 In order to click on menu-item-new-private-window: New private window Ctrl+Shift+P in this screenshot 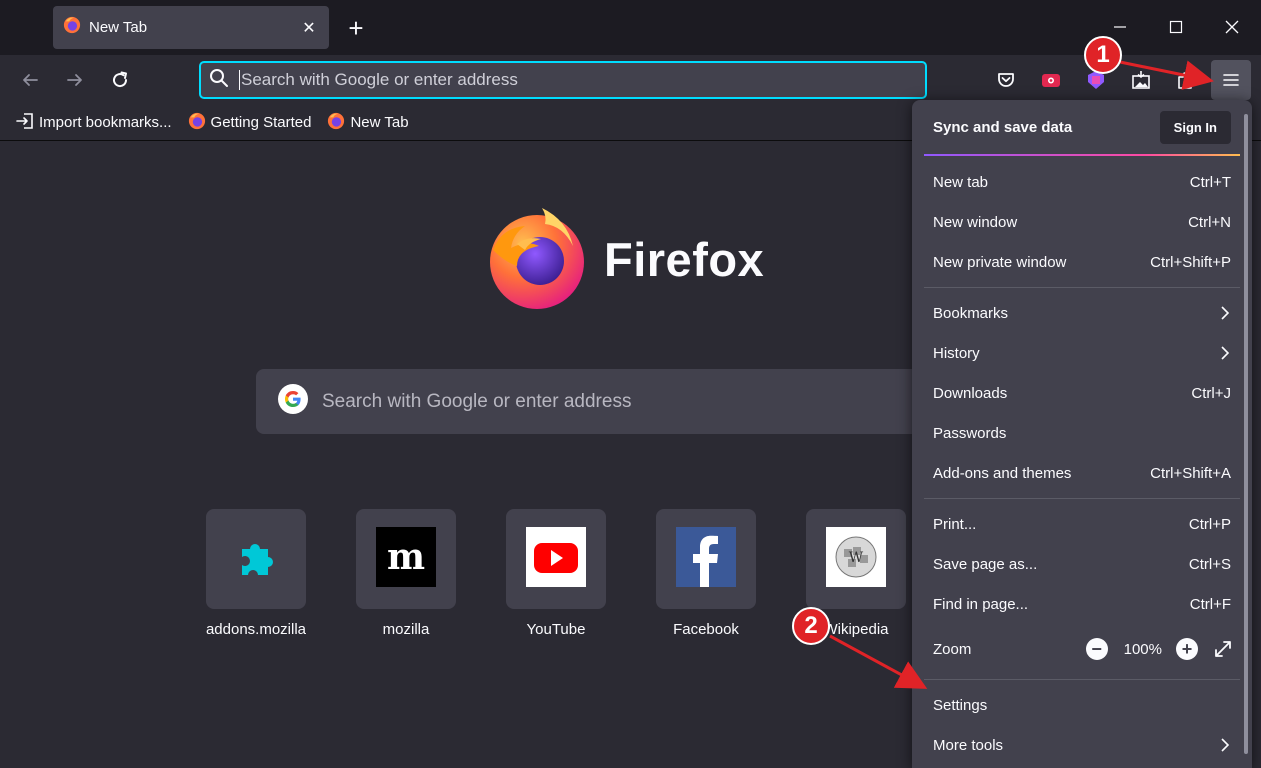, I will do `click(1082, 262)`.